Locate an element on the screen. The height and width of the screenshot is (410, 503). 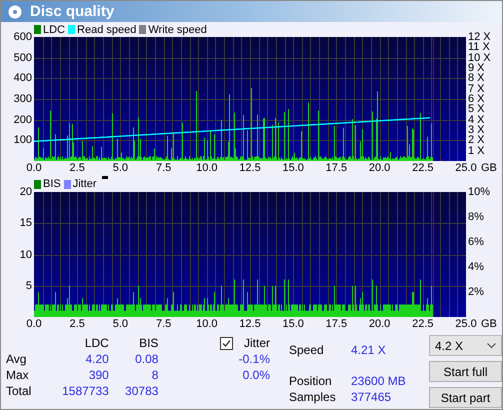
y-axis-label: 2 X is located at coordinates (476, 140).